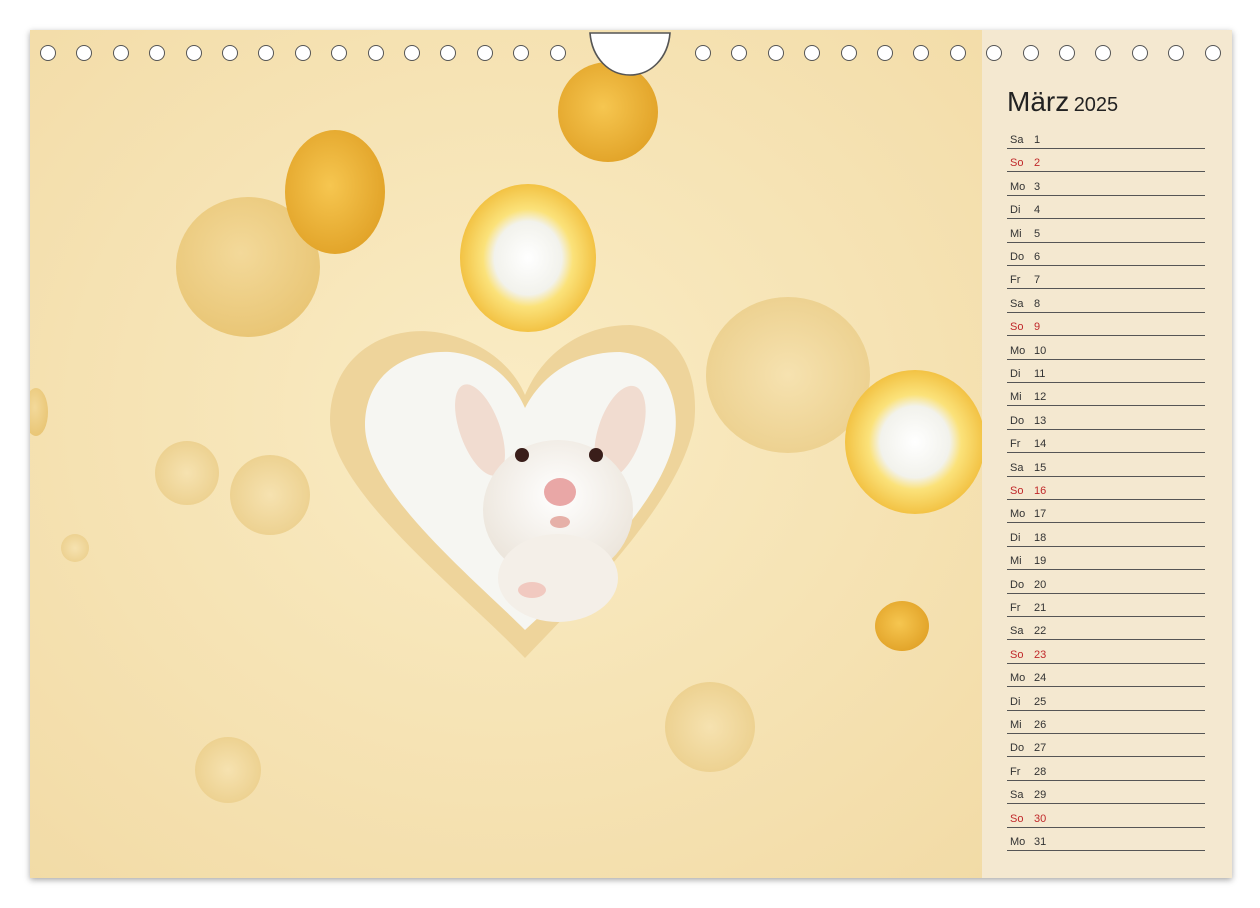 The height and width of the screenshot is (908, 1260). Describe the element at coordinates (1106, 769) in the screenshot. I see `day-row: Fr 28` at that location.